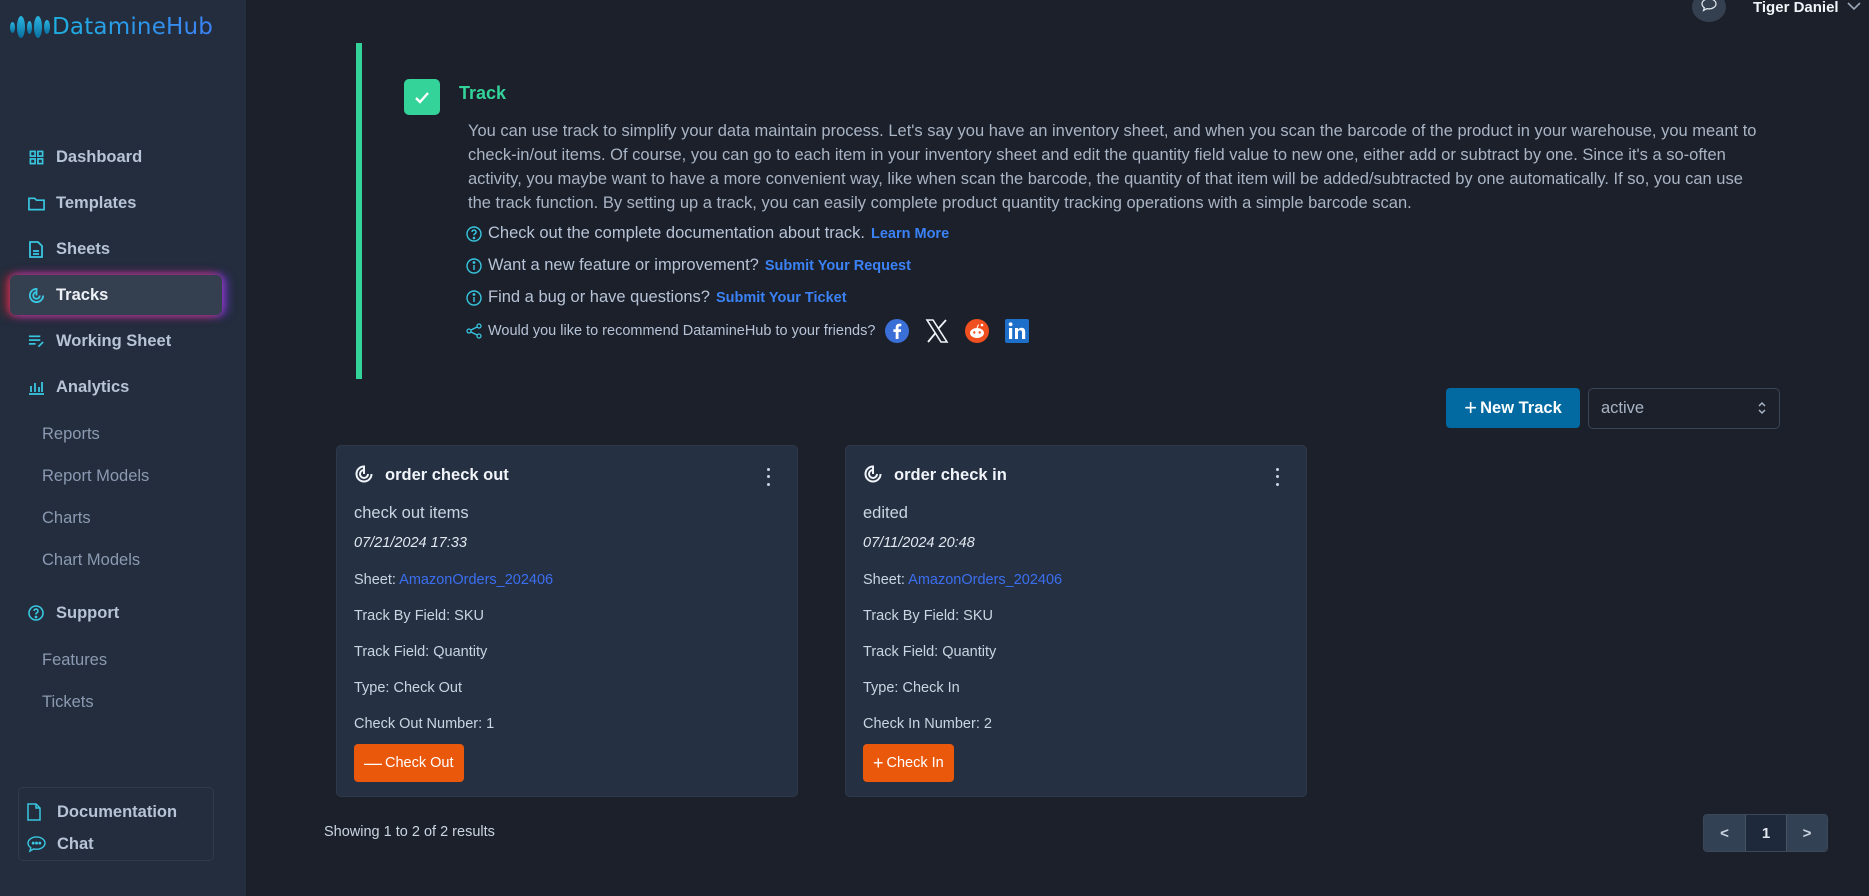 The height and width of the screenshot is (896, 1869). I want to click on sidebar-item-charts: Charts, so click(116, 518).